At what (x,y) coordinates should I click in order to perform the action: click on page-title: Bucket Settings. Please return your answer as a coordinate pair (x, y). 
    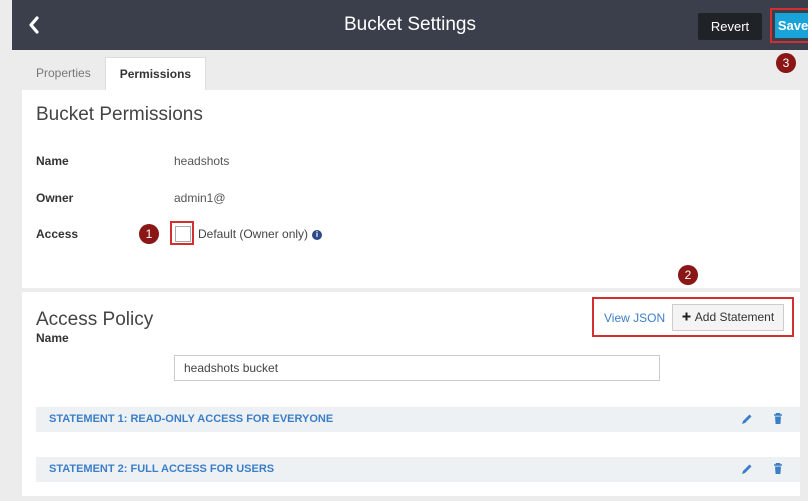
    Looking at the image, I should click on (410, 24).